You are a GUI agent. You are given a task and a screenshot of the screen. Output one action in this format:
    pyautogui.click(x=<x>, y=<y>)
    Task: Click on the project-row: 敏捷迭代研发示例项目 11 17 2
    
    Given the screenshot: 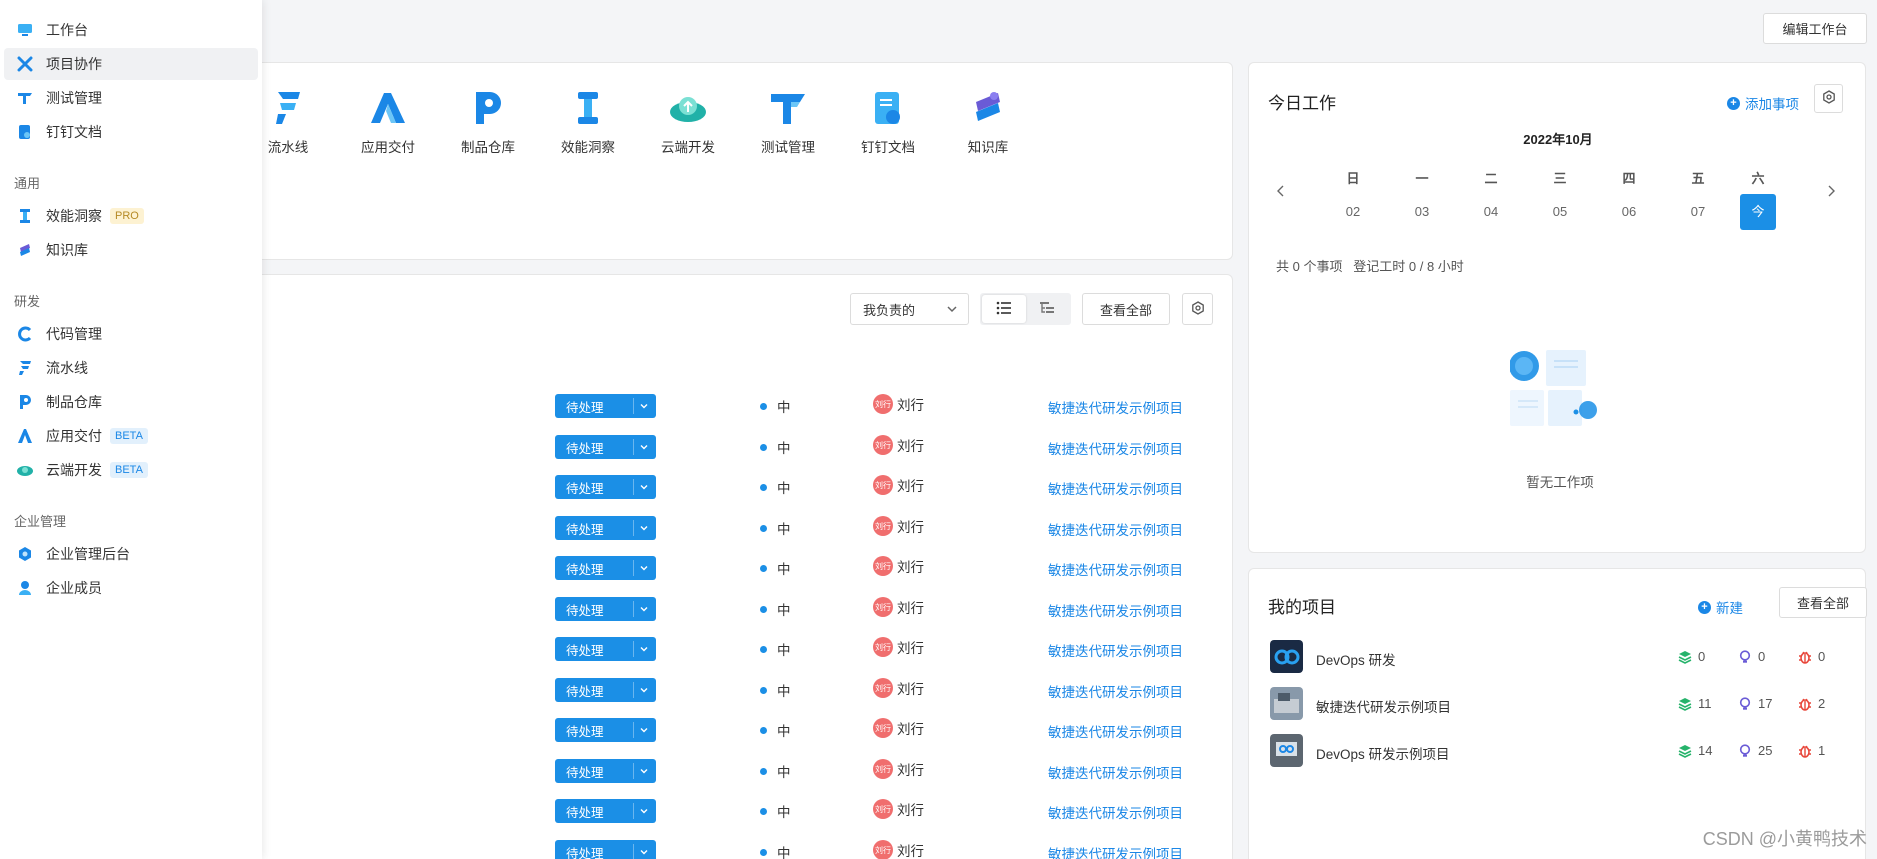 What is the action you would take?
    pyautogui.click(x=1550, y=704)
    